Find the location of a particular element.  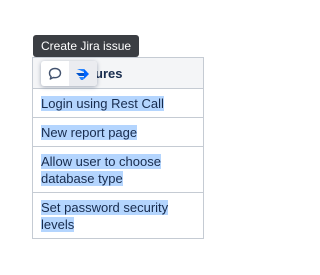

table-cell-text: Login using Rest Call is located at coordinates (102, 103).